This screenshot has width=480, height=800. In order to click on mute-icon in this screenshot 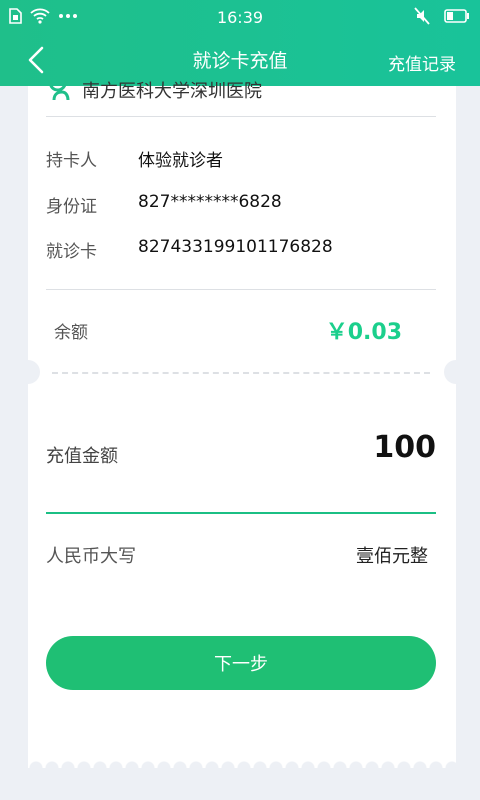, I will do `click(422, 16)`.